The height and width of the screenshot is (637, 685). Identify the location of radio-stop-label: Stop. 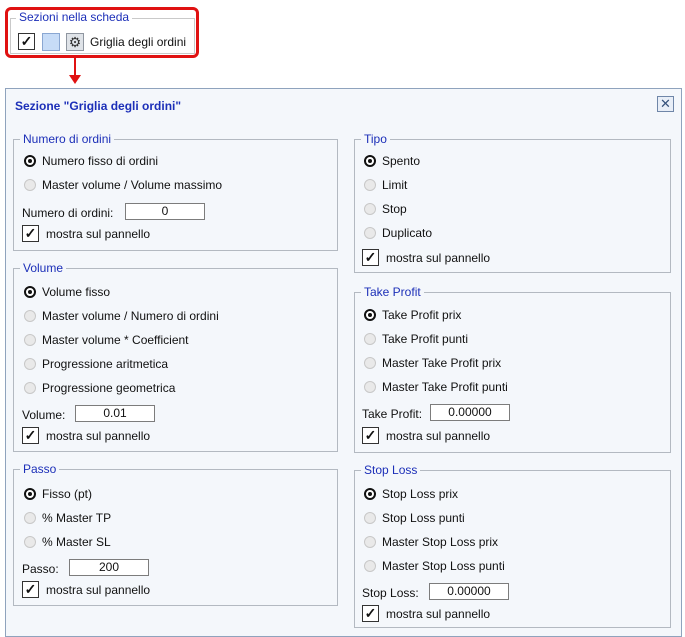
(394, 209).